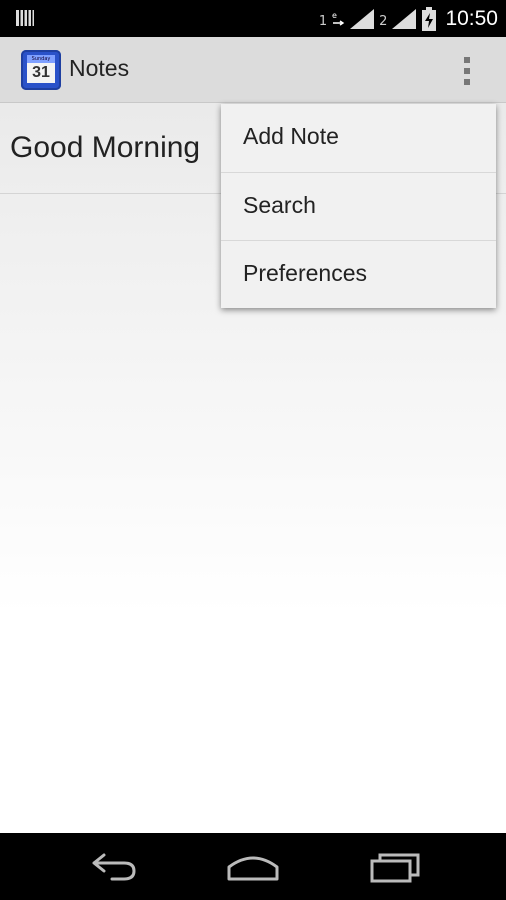  What do you see at coordinates (279, 205) in the screenshot?
I see `menu-item-label: Search` at bounding box center [279, 205].